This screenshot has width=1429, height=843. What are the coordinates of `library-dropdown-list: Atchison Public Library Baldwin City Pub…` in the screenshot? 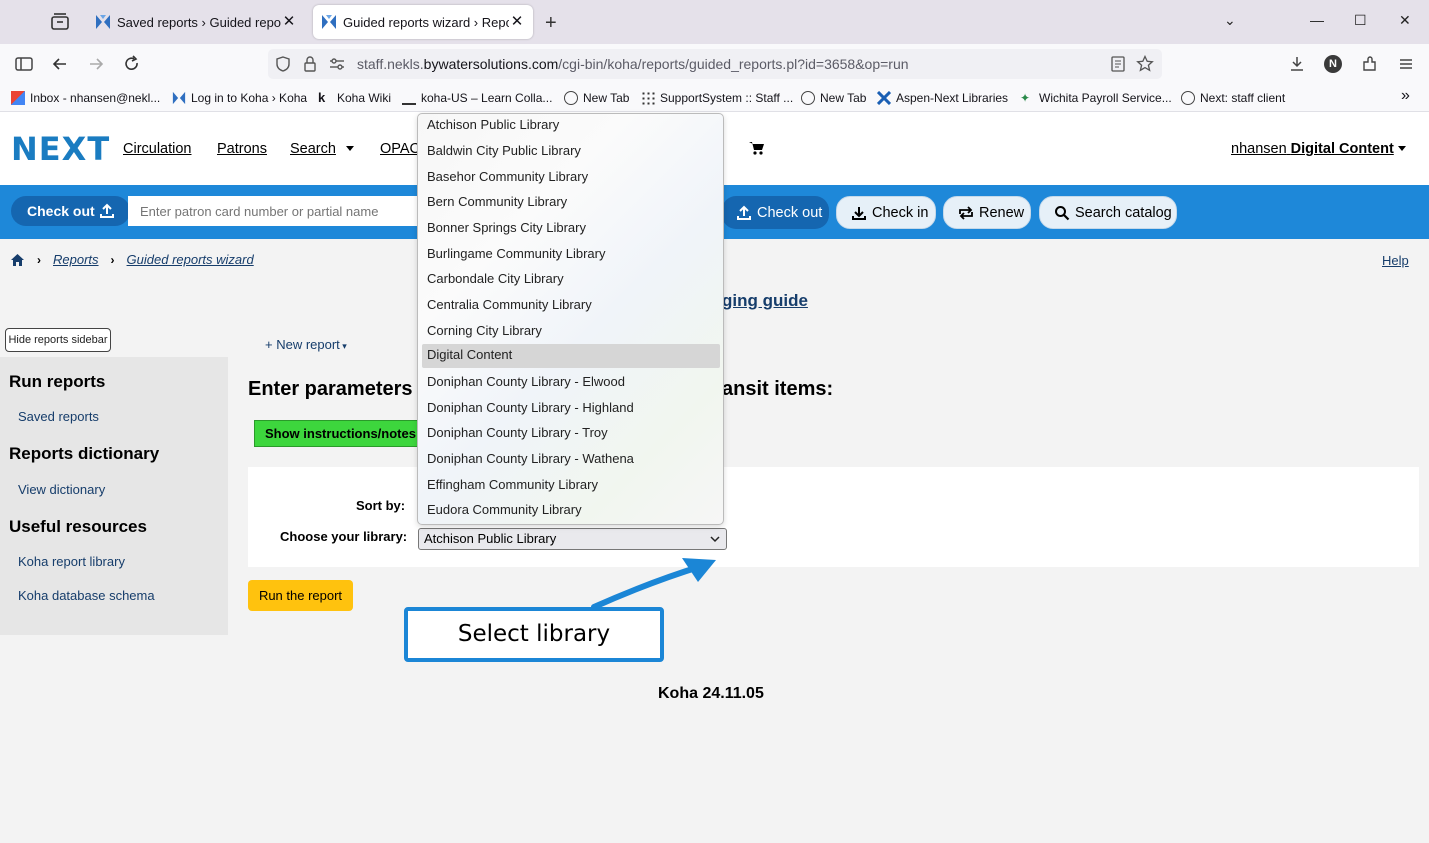 It's located at (570, 319).